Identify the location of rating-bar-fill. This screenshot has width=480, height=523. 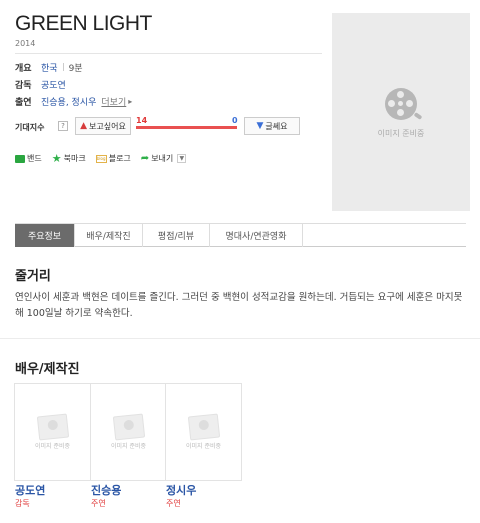
(186, 127).